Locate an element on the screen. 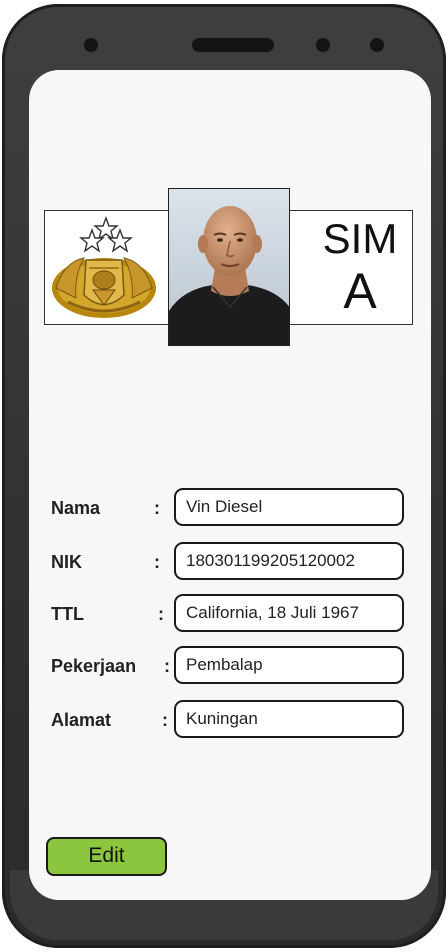 Image resolution: width=448 pixels, height=952 pixels. field-label: TTL is located at coordinates (67, 614).